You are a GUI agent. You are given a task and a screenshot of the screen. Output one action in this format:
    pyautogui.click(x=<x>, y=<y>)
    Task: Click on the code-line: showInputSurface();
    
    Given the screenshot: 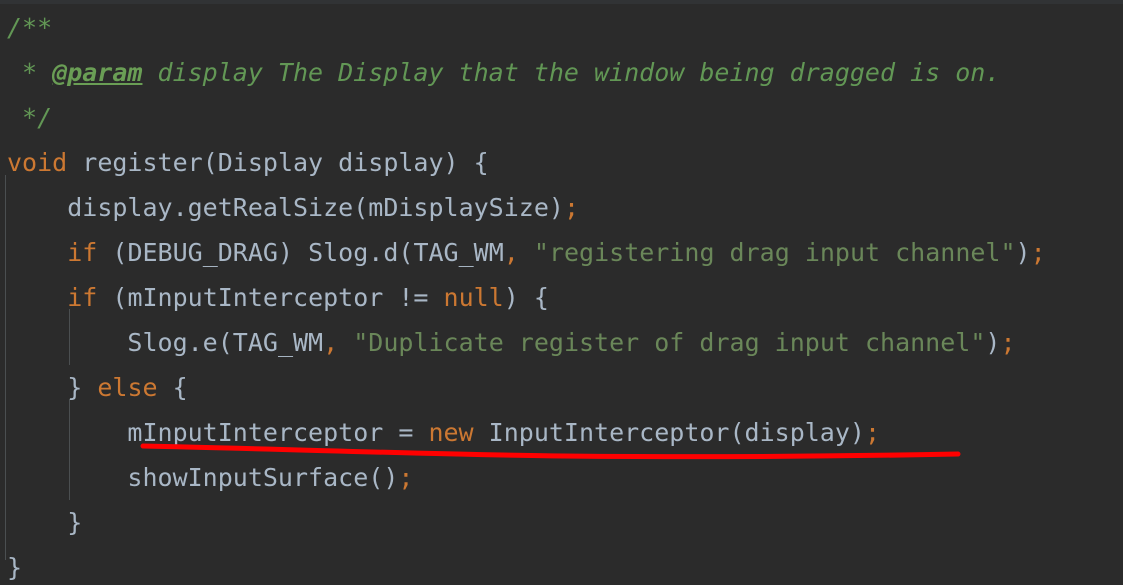 What is the action you would take?
    pyautogui.click(x=561, y=477)
    